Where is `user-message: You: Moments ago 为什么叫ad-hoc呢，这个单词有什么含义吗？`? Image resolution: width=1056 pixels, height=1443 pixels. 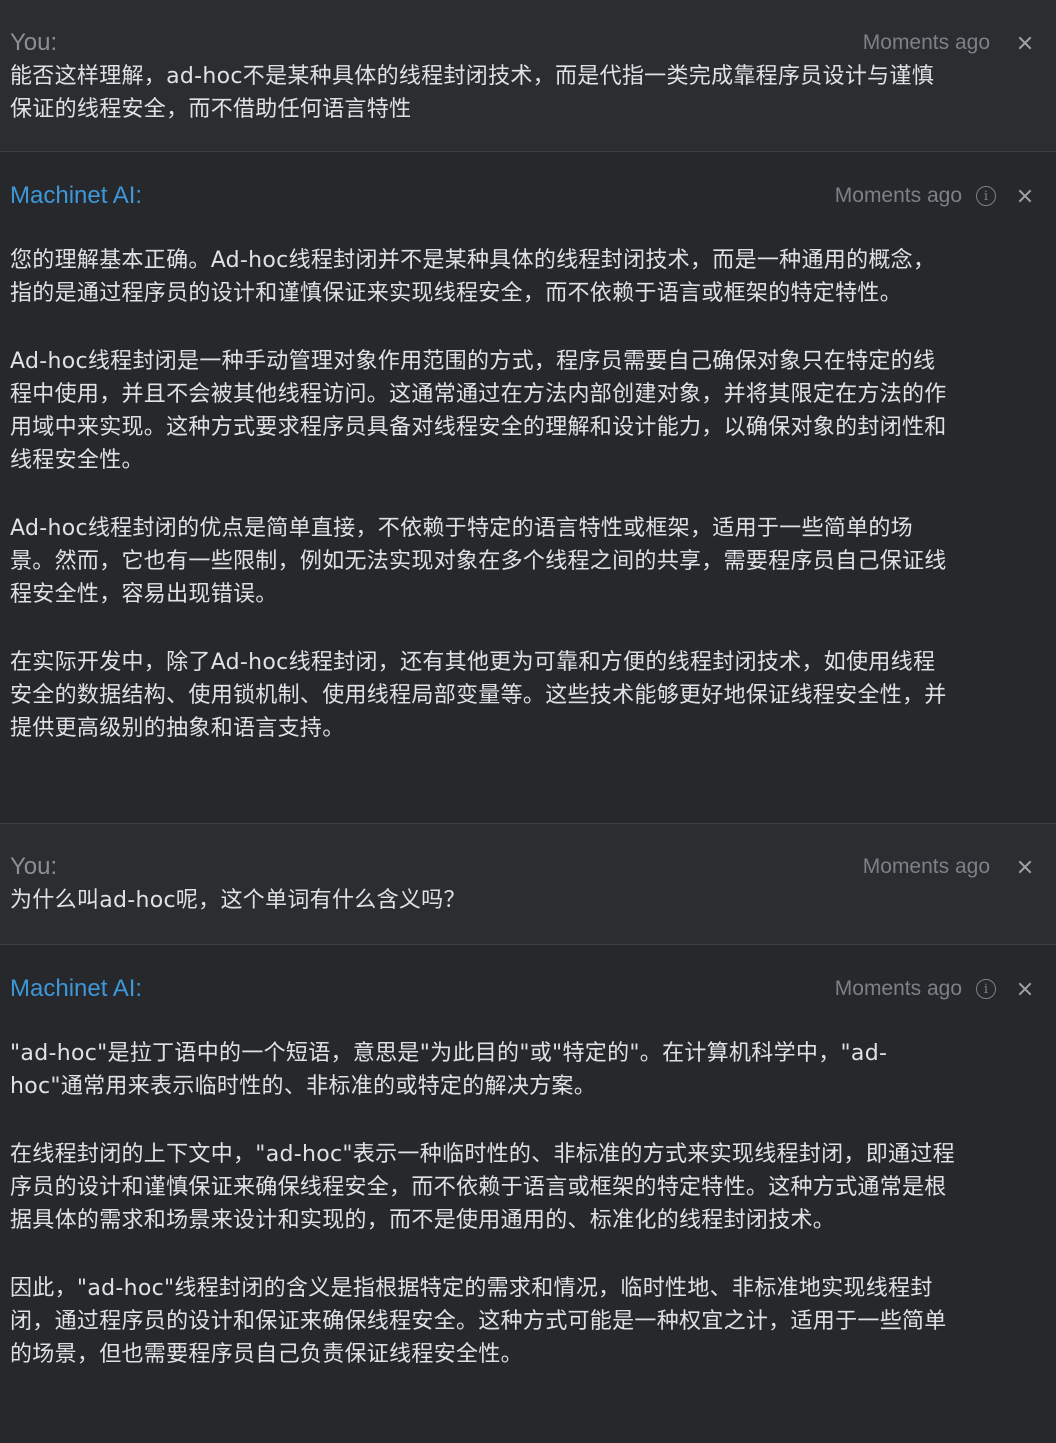
user-message: You: Moments ago 为什么叫ad-hoc呢，这个单词有什么含义吗？ is located at coordinates (528, 884).